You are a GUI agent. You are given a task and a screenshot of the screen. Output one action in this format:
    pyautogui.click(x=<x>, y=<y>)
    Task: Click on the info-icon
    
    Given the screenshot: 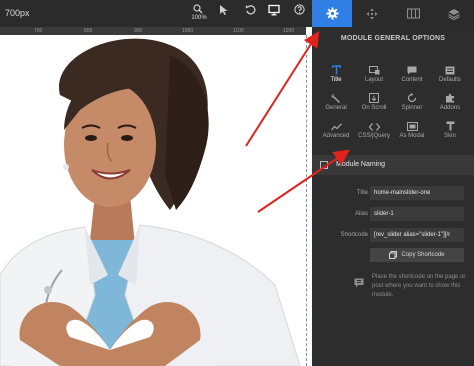 What is the action you would take?
    pyautogui.click(x=359, y=281)
    